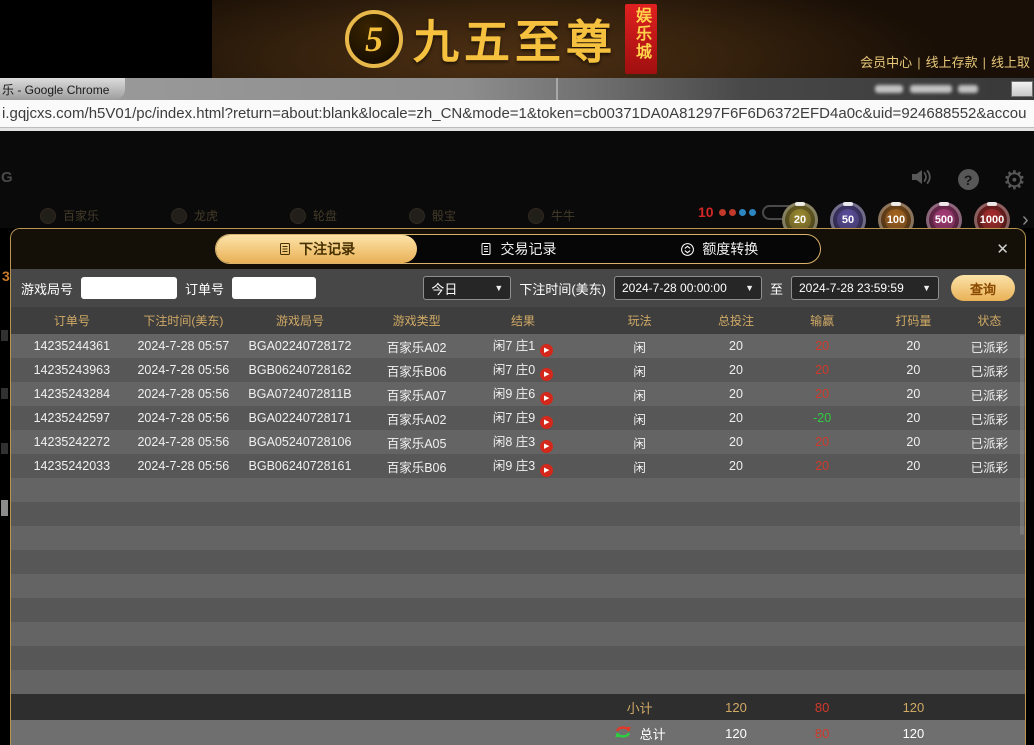 This screenshot has width=1034, height=745. What do you see at coordinates (913, 707) in the screenshot?
I see `subtotal-turnover: 120` at bounding box center [913, 707].